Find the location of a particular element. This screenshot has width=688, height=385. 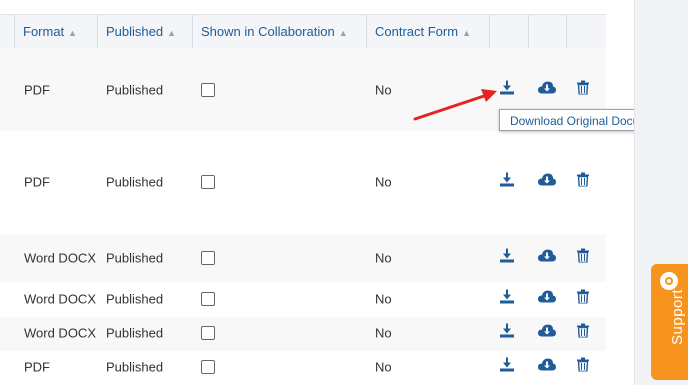

column-header-contract-form-label: Contract Form is located at coordinates (417, 31).